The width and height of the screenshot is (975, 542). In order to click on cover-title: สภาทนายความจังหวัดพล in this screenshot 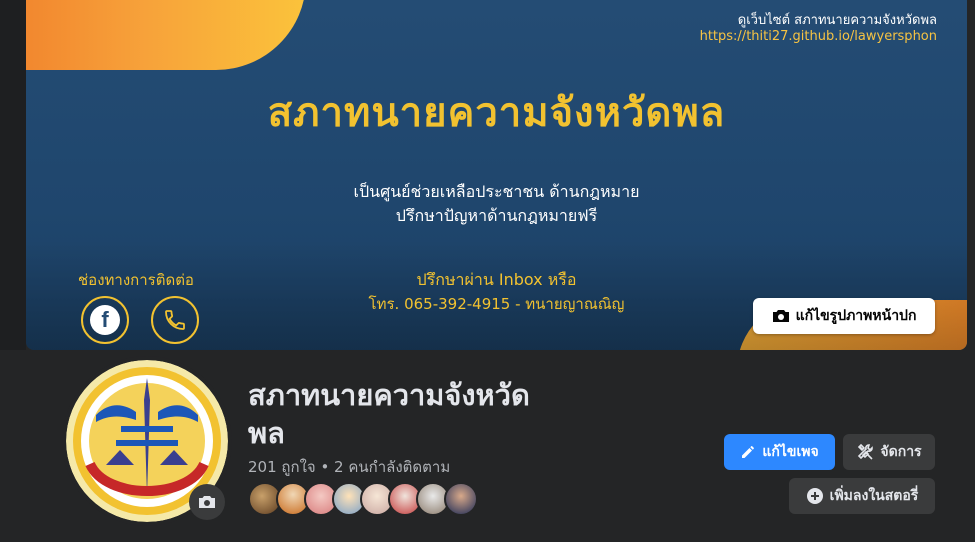, I will do `click(496, 113)`.